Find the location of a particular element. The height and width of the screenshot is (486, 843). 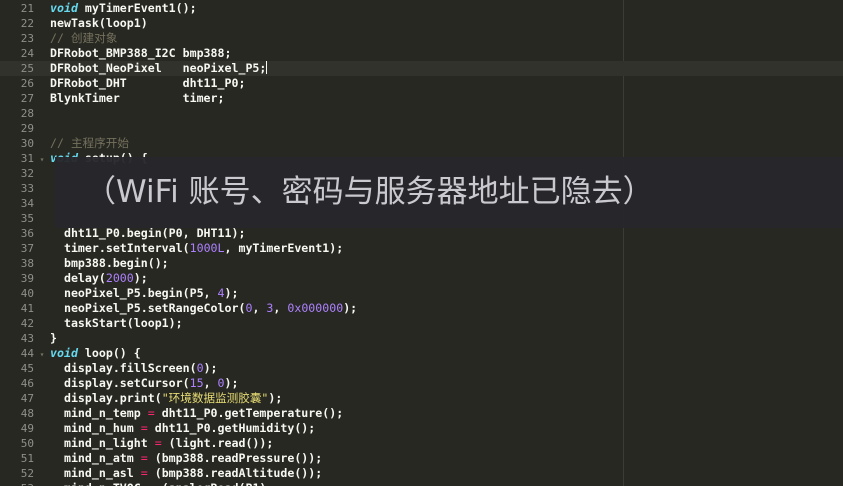

line-code: display.print("环境数据监测胶囊"); is located at coordinates (166, 398).